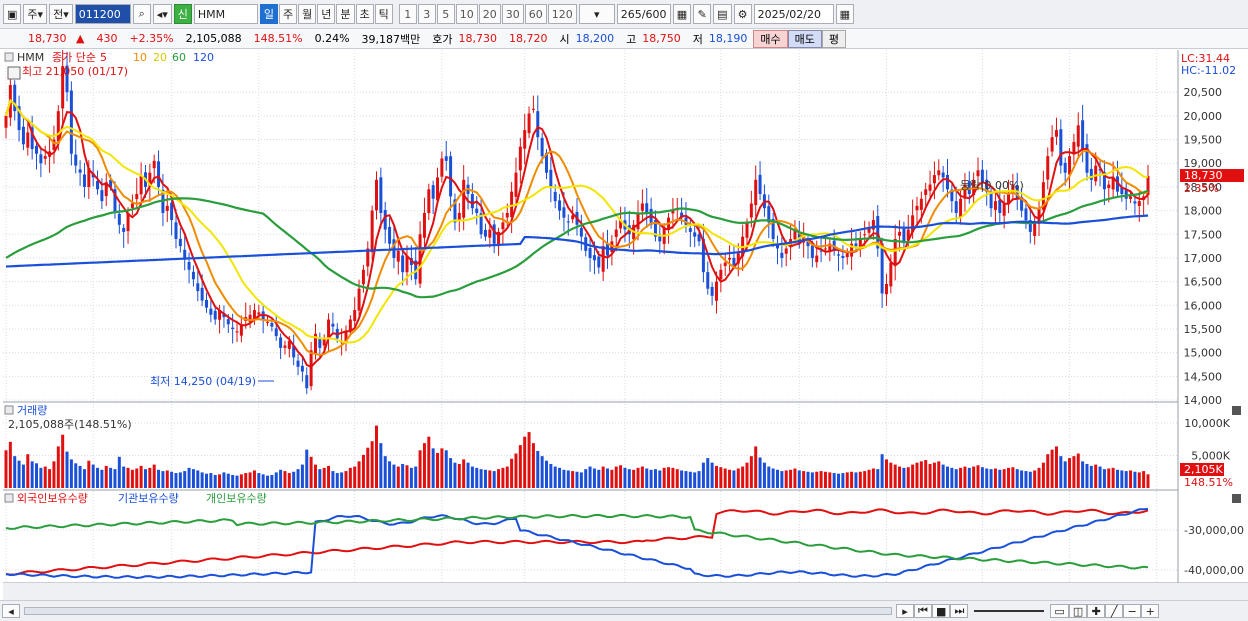  What do you see at coordinates (407, 14) in the screenshot?
I see `interval-button-1: 1` at bounding box center [407, 14].